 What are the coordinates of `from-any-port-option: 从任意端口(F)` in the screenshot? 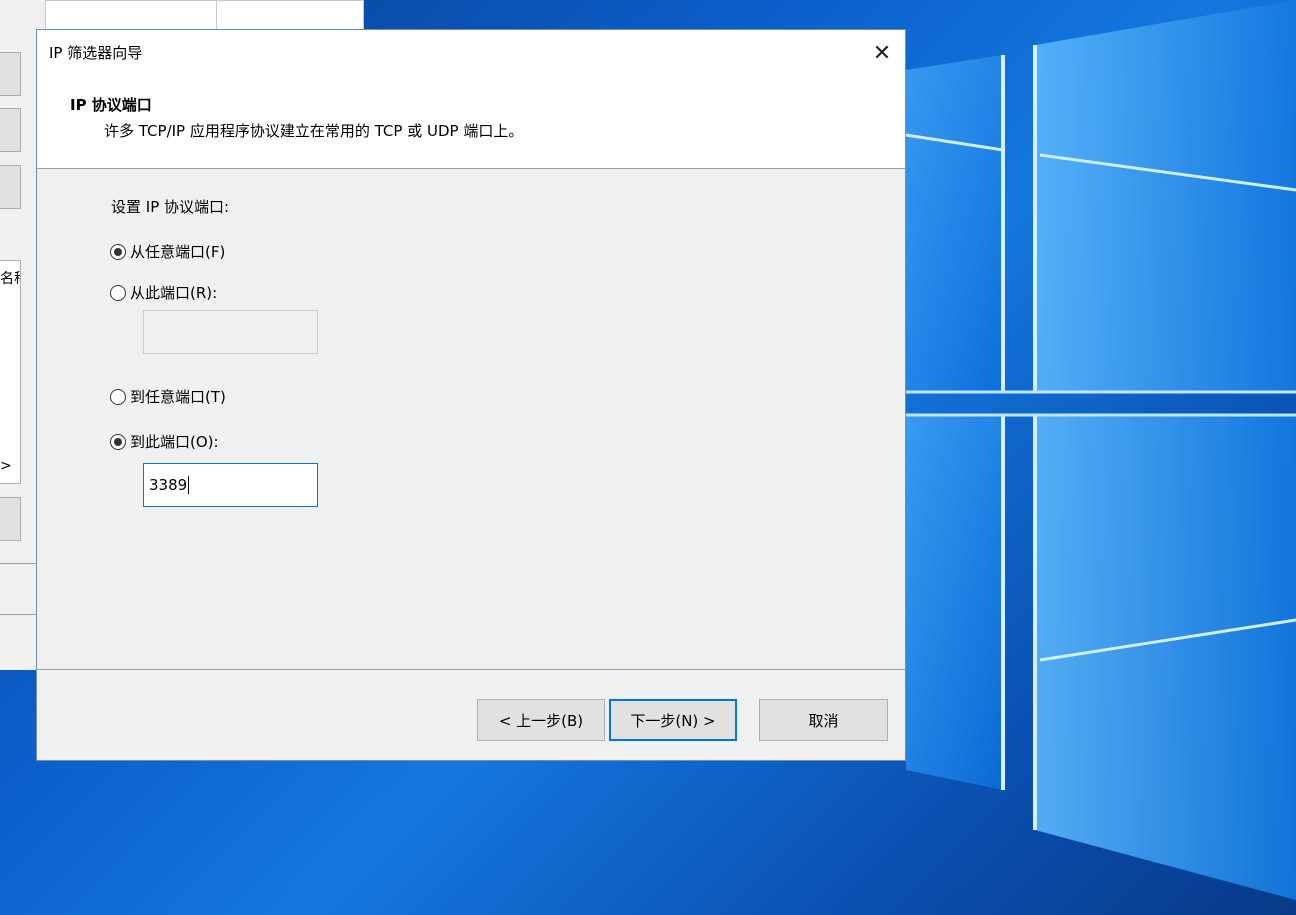 It's located at (167, 251).